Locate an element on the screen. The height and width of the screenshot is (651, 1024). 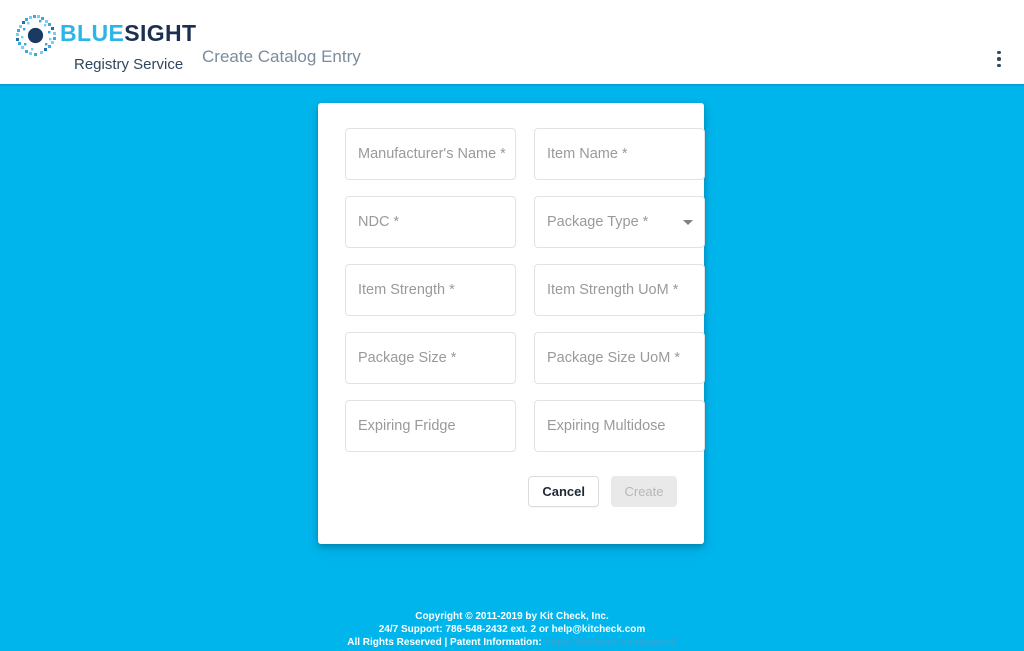
package-size-field: Package Size * is located at coordinates (430, 358).